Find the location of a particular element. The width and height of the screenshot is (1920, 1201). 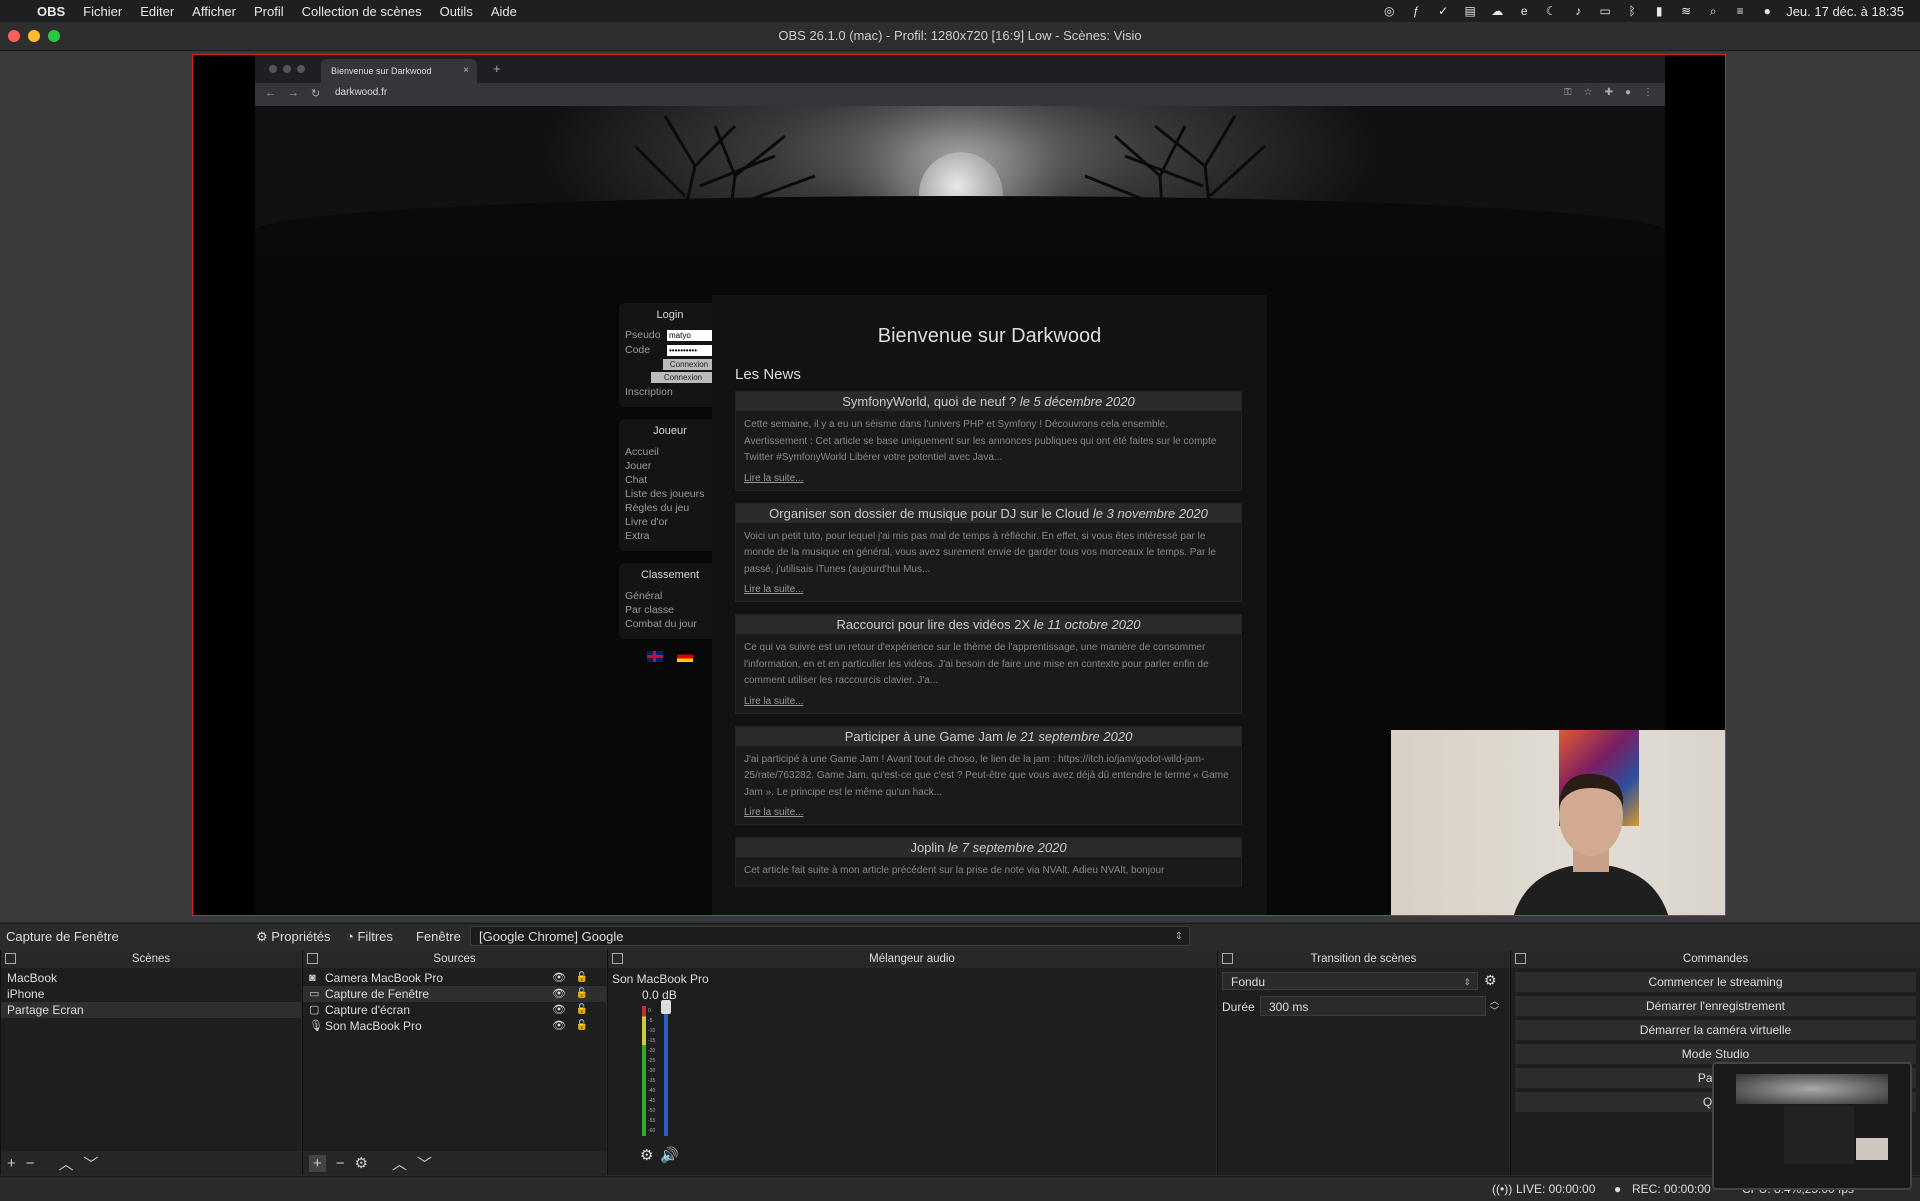

classement-link: Combat du jour is located at coordinates (670, 624).